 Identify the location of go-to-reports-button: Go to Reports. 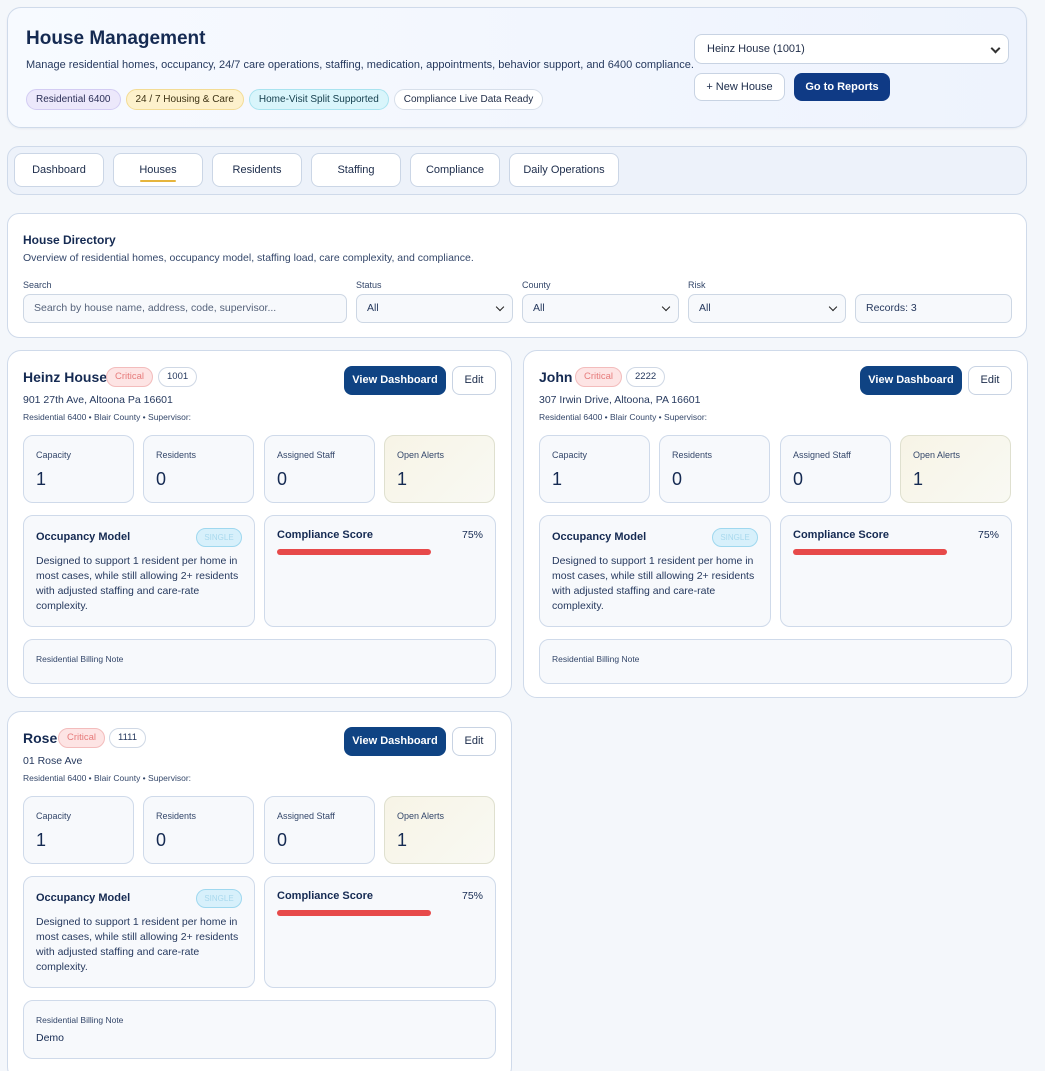
(842, 87).